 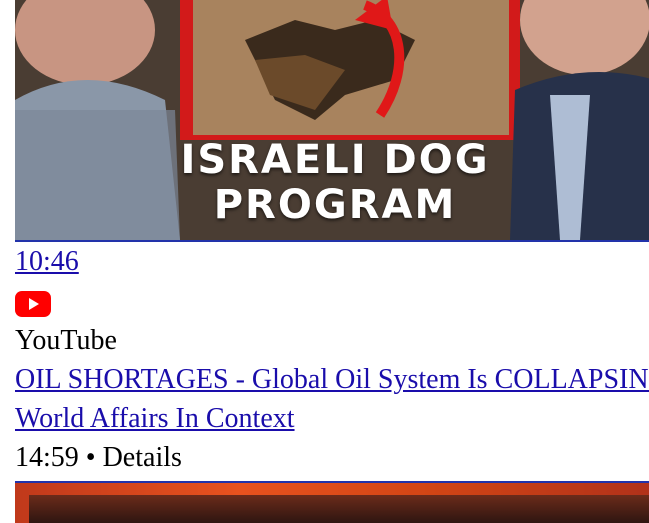 I want to click on video-thumbnail-oil-shortages, so click(x=332, y=502).